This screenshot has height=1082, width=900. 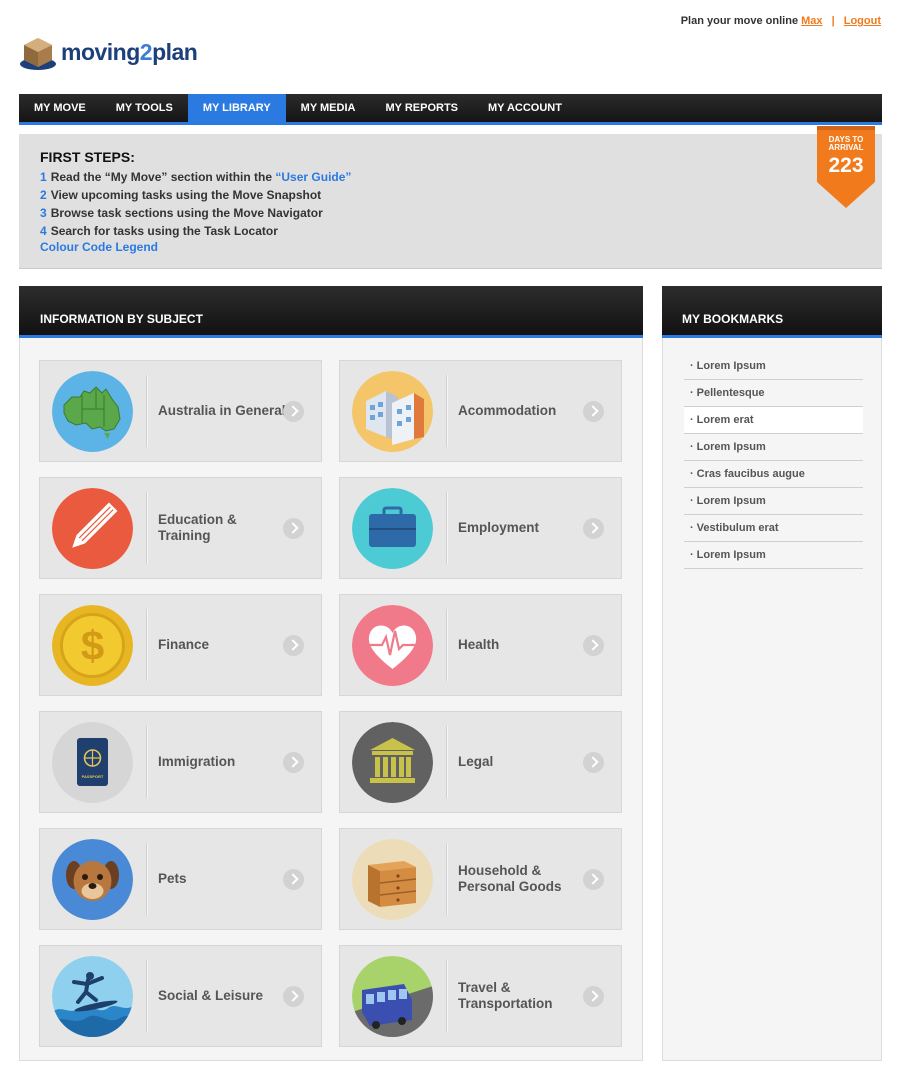 I want to click on logout-link: Logout, so click(x=862, y=21).